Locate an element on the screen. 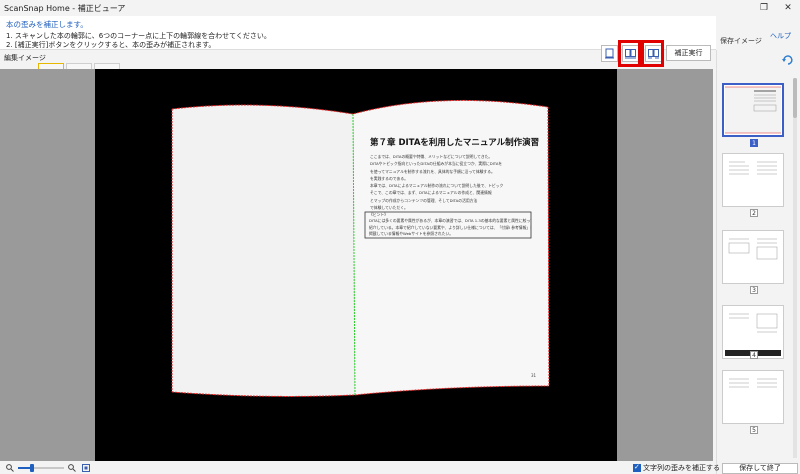 The width and height of the screenshot is (800, 474). help-link: ヘルプ is located at coordinates (780, 36).